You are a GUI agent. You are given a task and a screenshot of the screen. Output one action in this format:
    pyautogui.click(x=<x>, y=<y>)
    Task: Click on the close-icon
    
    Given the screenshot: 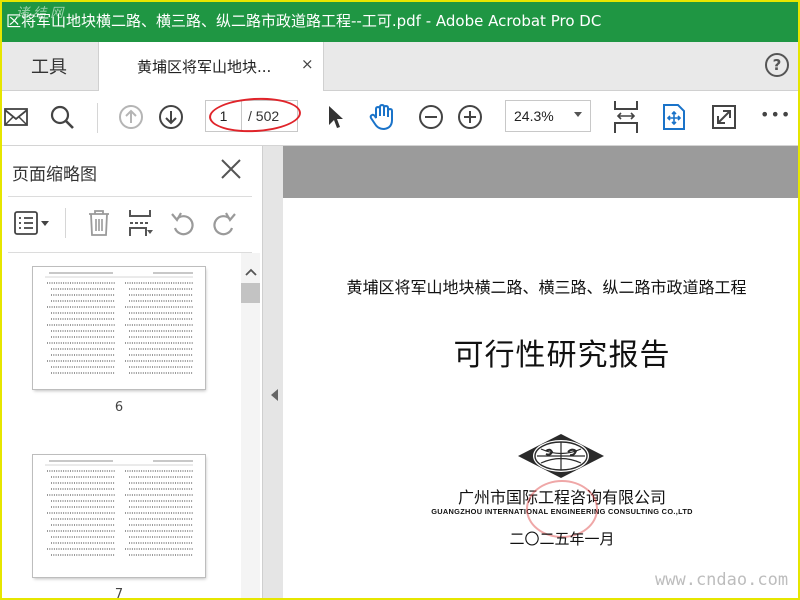 What is the action you would take?
    pyautogui.click(x=231, y=169)
    